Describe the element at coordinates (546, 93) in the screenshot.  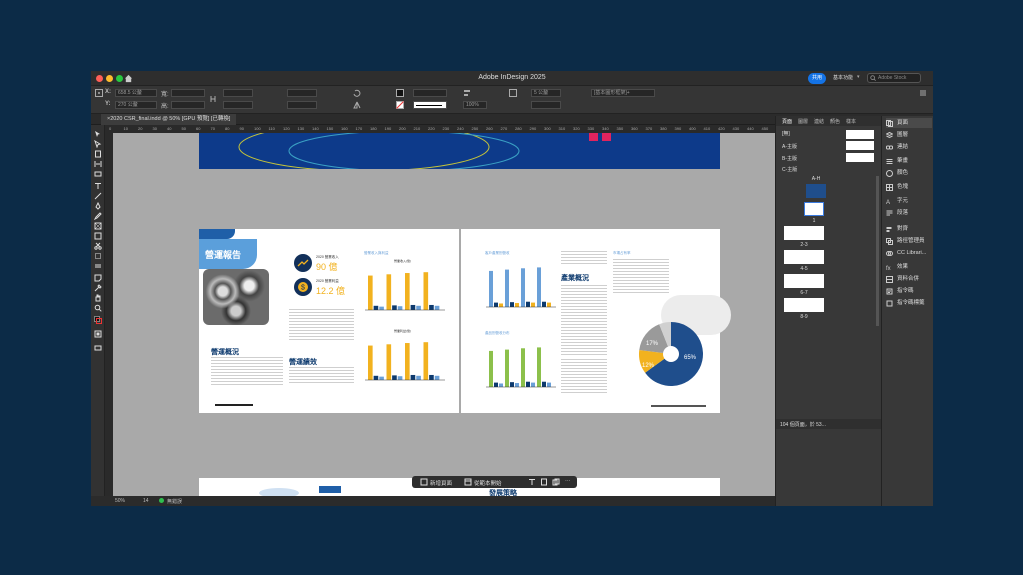
I see `corner-size-field: 5 公釐` at that location.